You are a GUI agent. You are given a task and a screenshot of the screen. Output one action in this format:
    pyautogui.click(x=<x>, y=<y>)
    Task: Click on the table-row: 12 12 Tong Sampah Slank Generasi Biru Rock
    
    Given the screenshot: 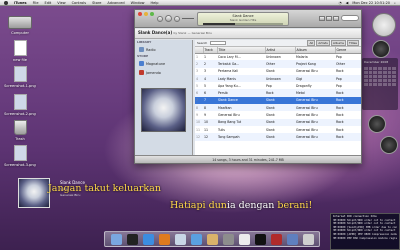 What is the action you would take?
    pyautogui.click(x=278, y=137)
    